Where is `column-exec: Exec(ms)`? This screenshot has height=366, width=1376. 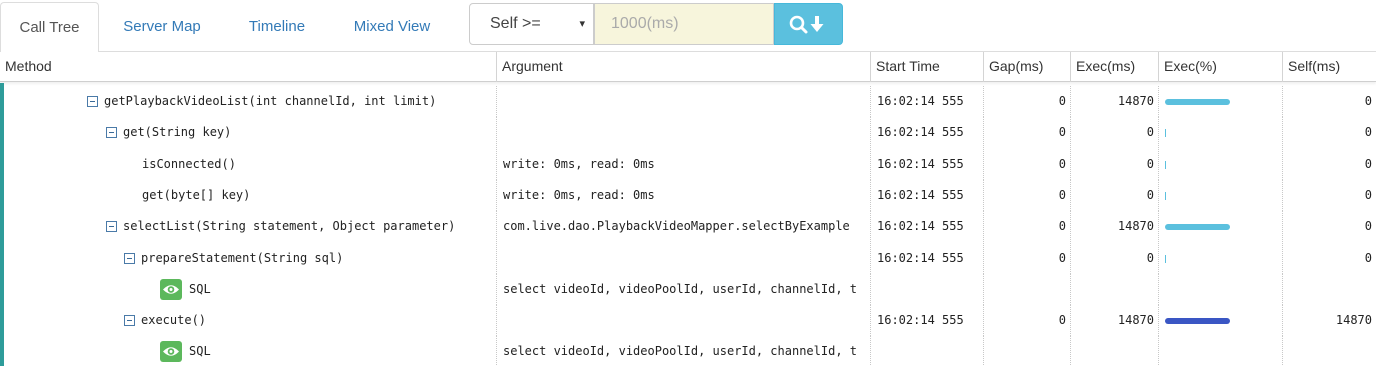 column-exec: Exec(ms) is located at coordinates (1115, 67).